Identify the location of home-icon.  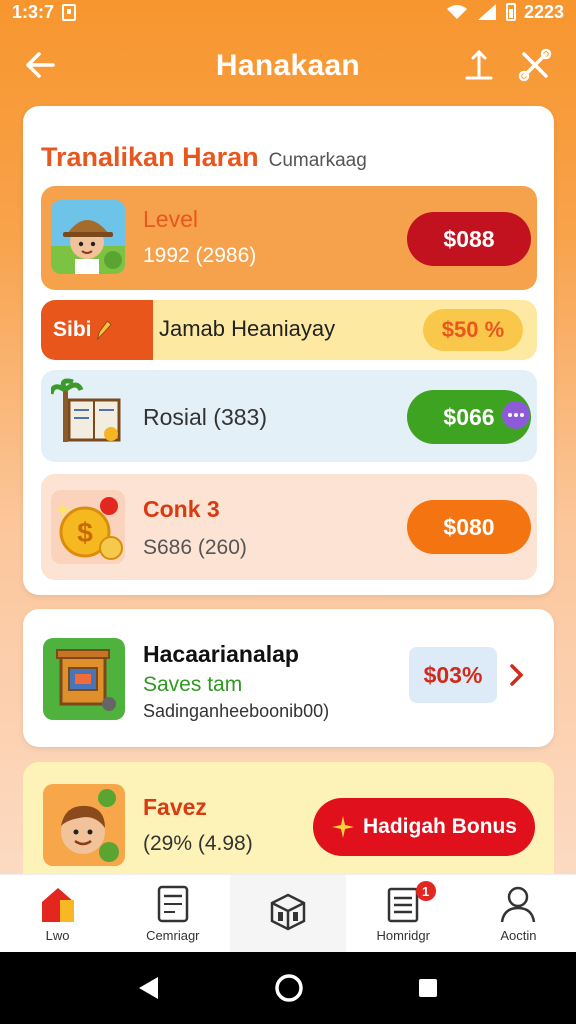
(57, 905).